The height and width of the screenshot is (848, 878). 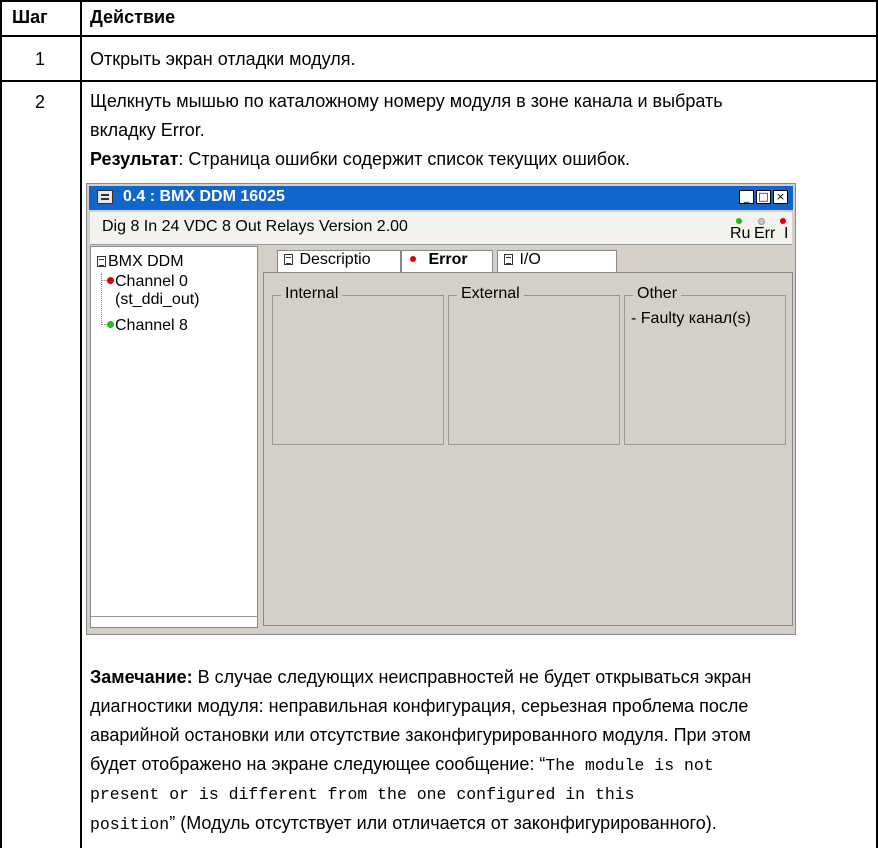 What do you see at coordinates (783, 221) in the screenshot?
I see `io-led-icon` at bounding box center [783, 221].